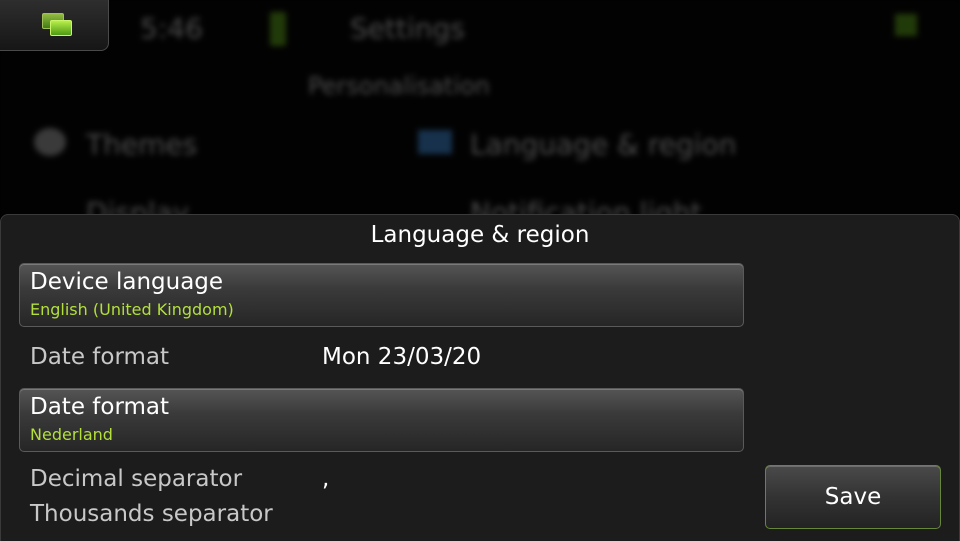  I want to click on background-item-themes: Themes, so click(142, 144).